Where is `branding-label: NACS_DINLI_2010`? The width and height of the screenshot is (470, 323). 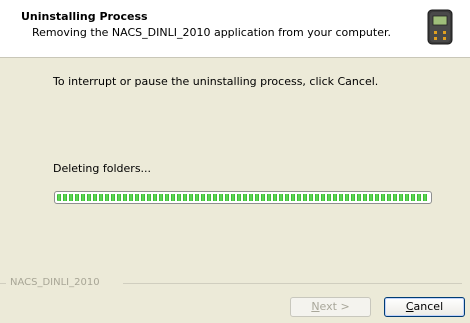
branding-label: NACS_DINLI_2010 is located at coordinates (55, 282).